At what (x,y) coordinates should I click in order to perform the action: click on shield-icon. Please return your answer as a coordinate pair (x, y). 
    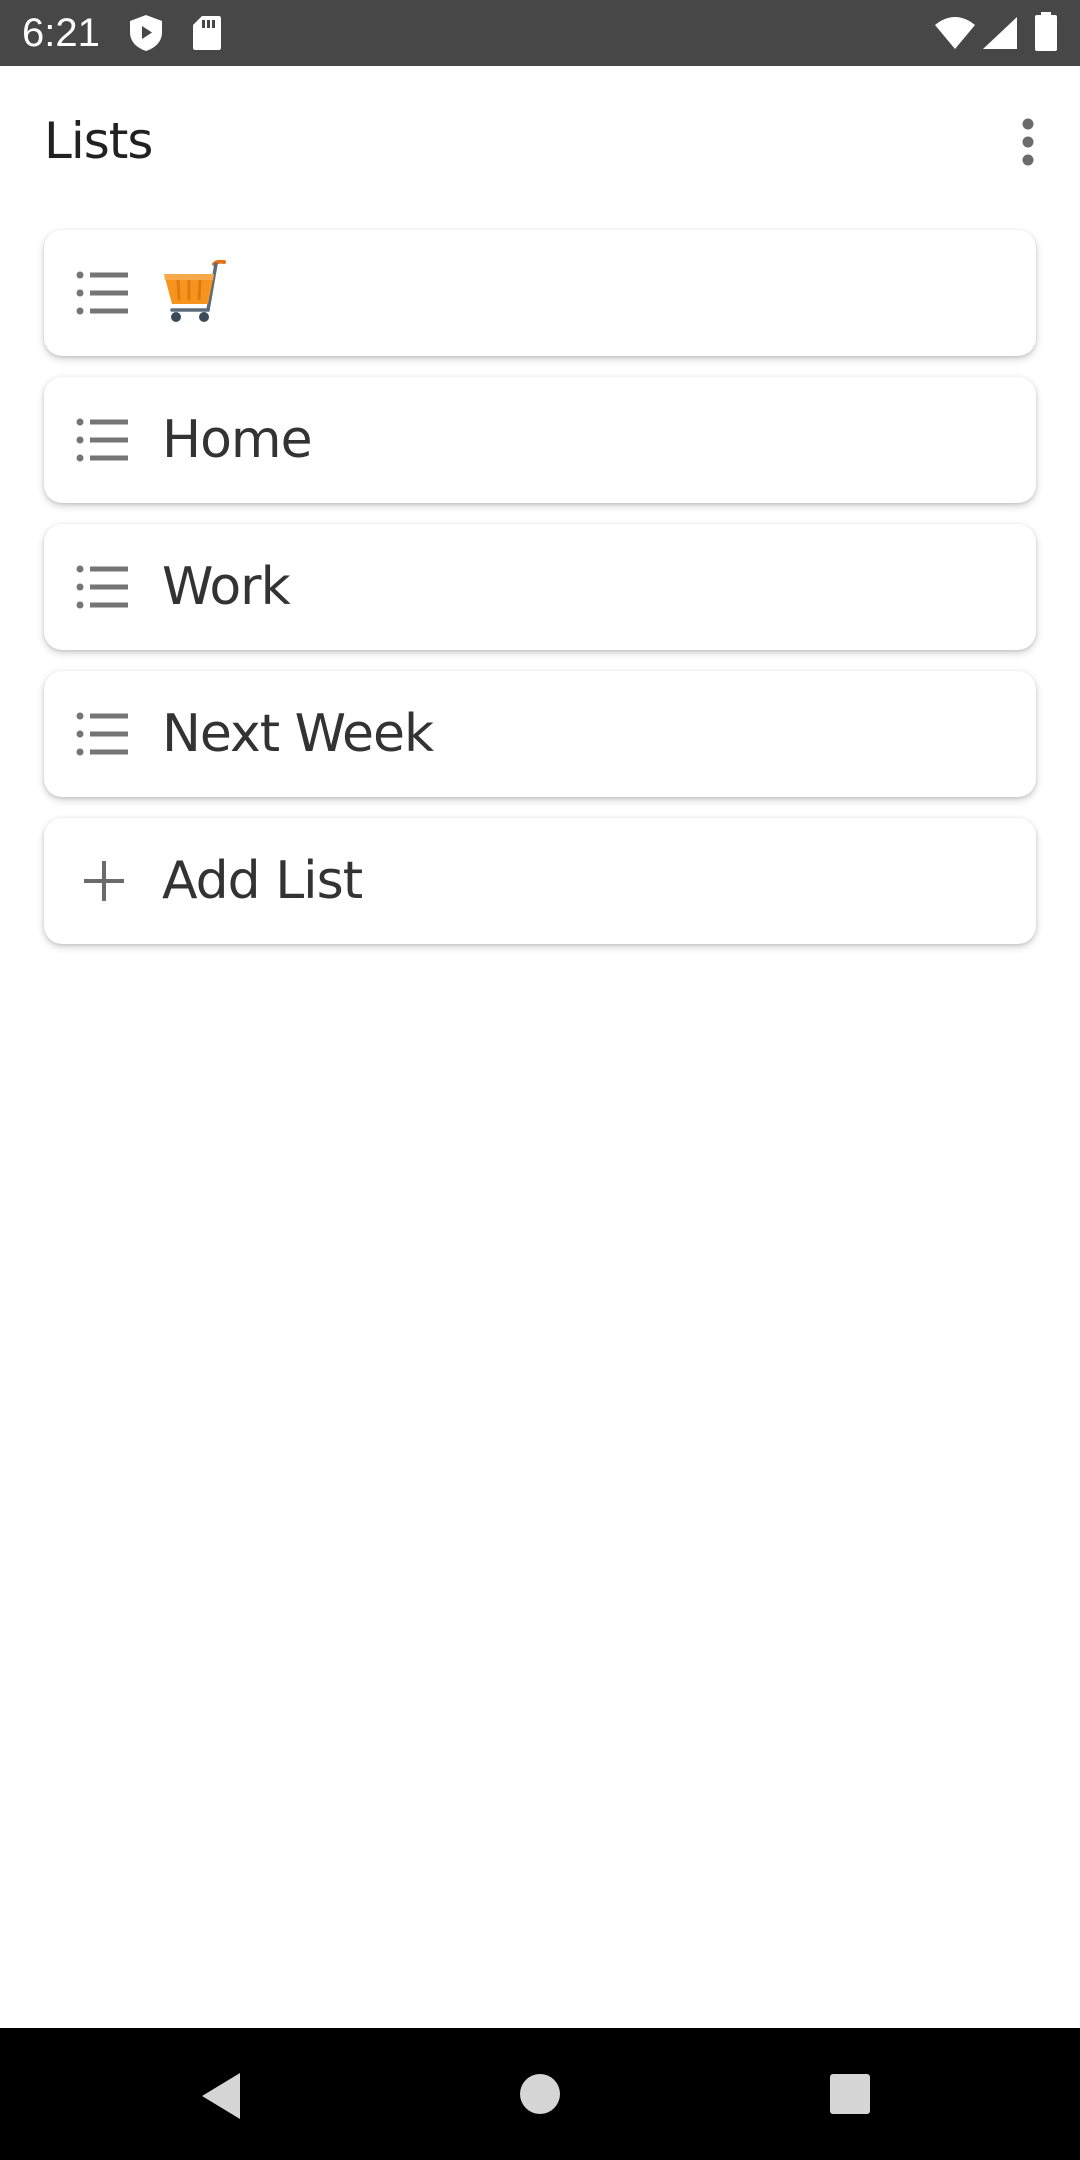
    Looking at the image, I should click on (146, 35).